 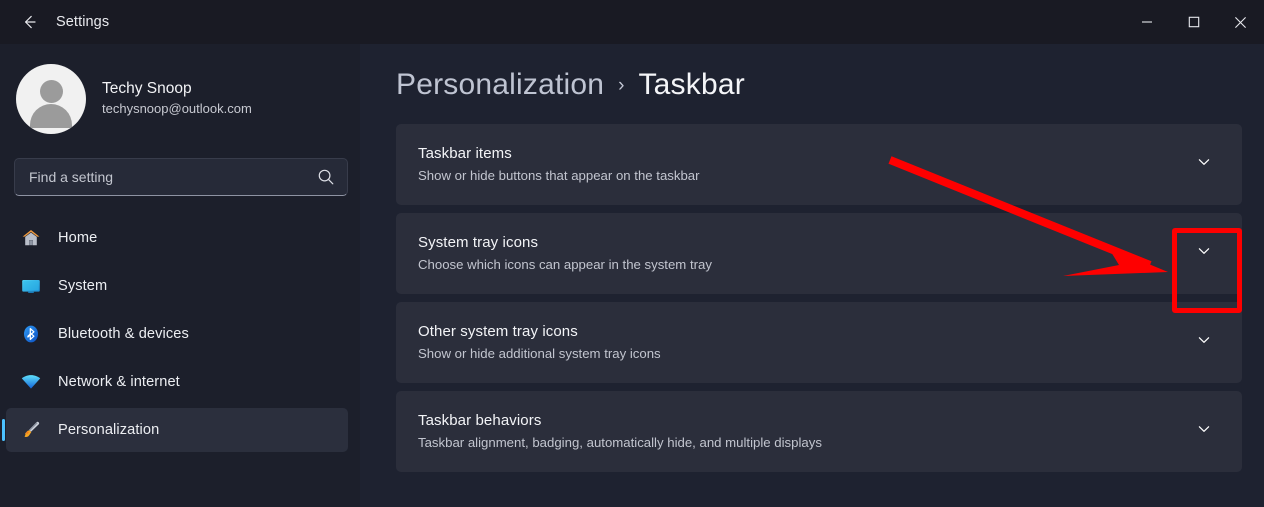 I want to click on back-button, so click(x=29, y=22).